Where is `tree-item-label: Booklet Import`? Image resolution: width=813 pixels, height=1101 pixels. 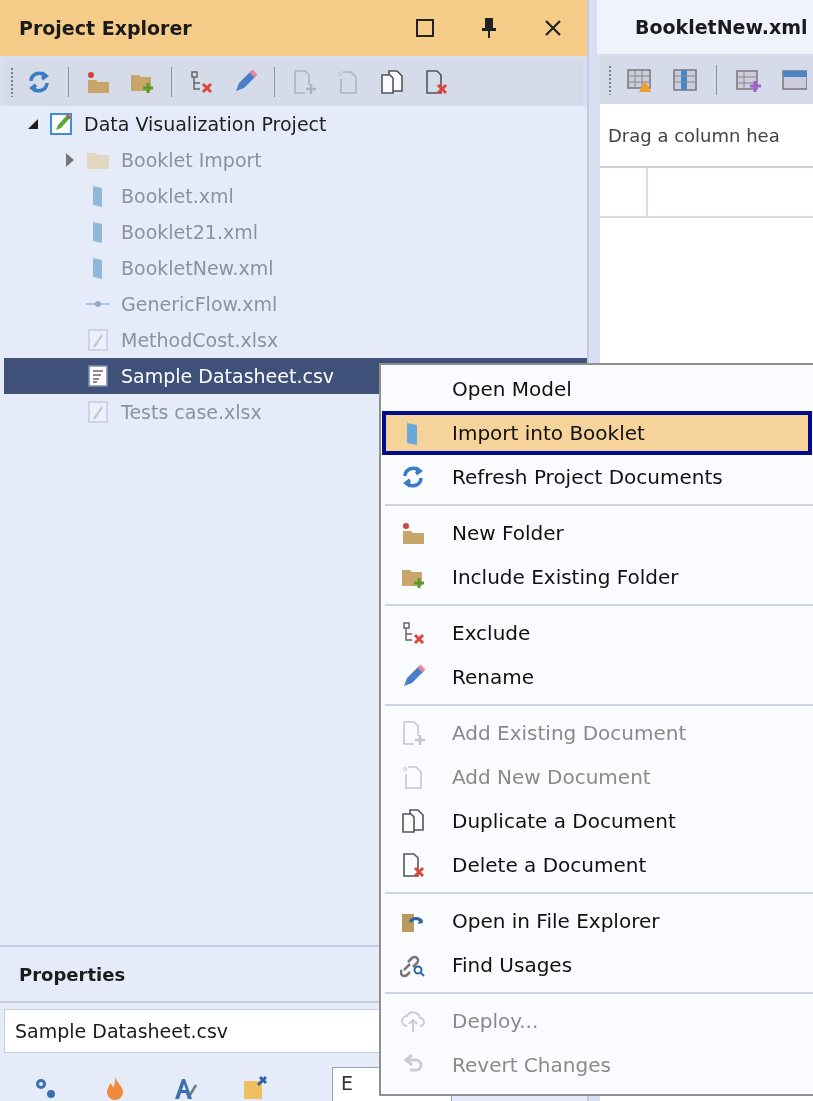
tree-item-label: Booklet Import is located at coordinates (191, 160).